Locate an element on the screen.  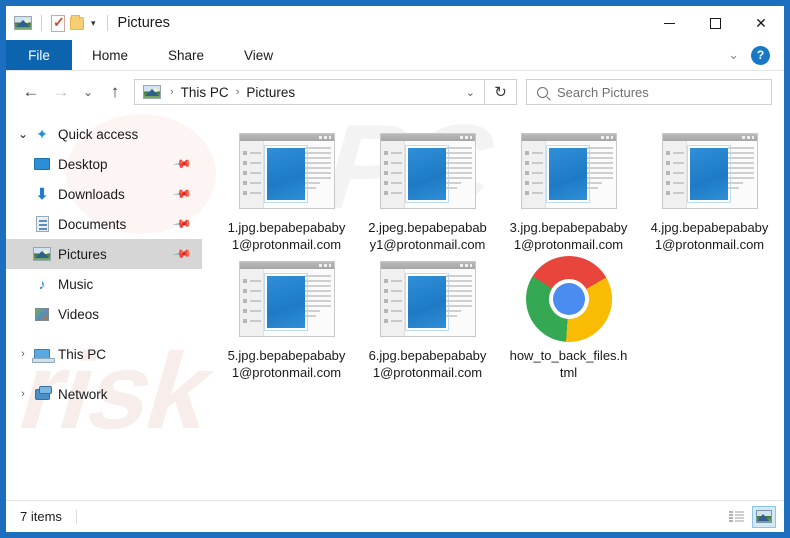
tab-file: File is located at coordinates (39, 55).